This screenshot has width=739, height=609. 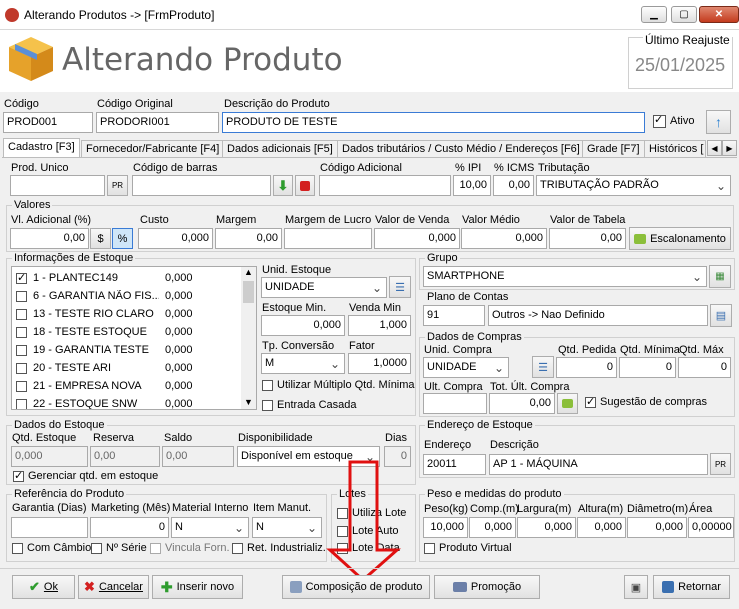 What do you see at coordinates (466, 367) in the screenshot?
I see `unid-compra-select: UNIDADE` at bounding box center [466, 367].